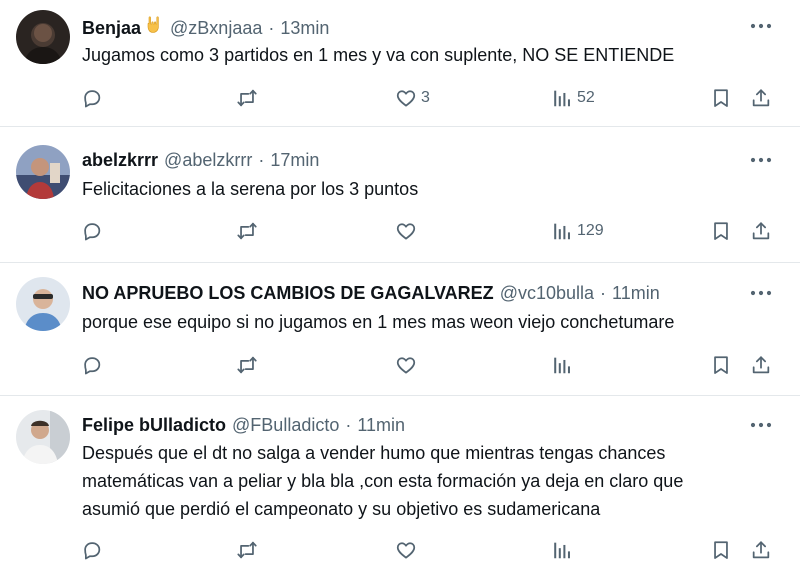 This screenshot has height=570, width=800. Describe the element at coordinates (208, 160) in the screenshot. I see `handle: @abelzkrrr` at that location.